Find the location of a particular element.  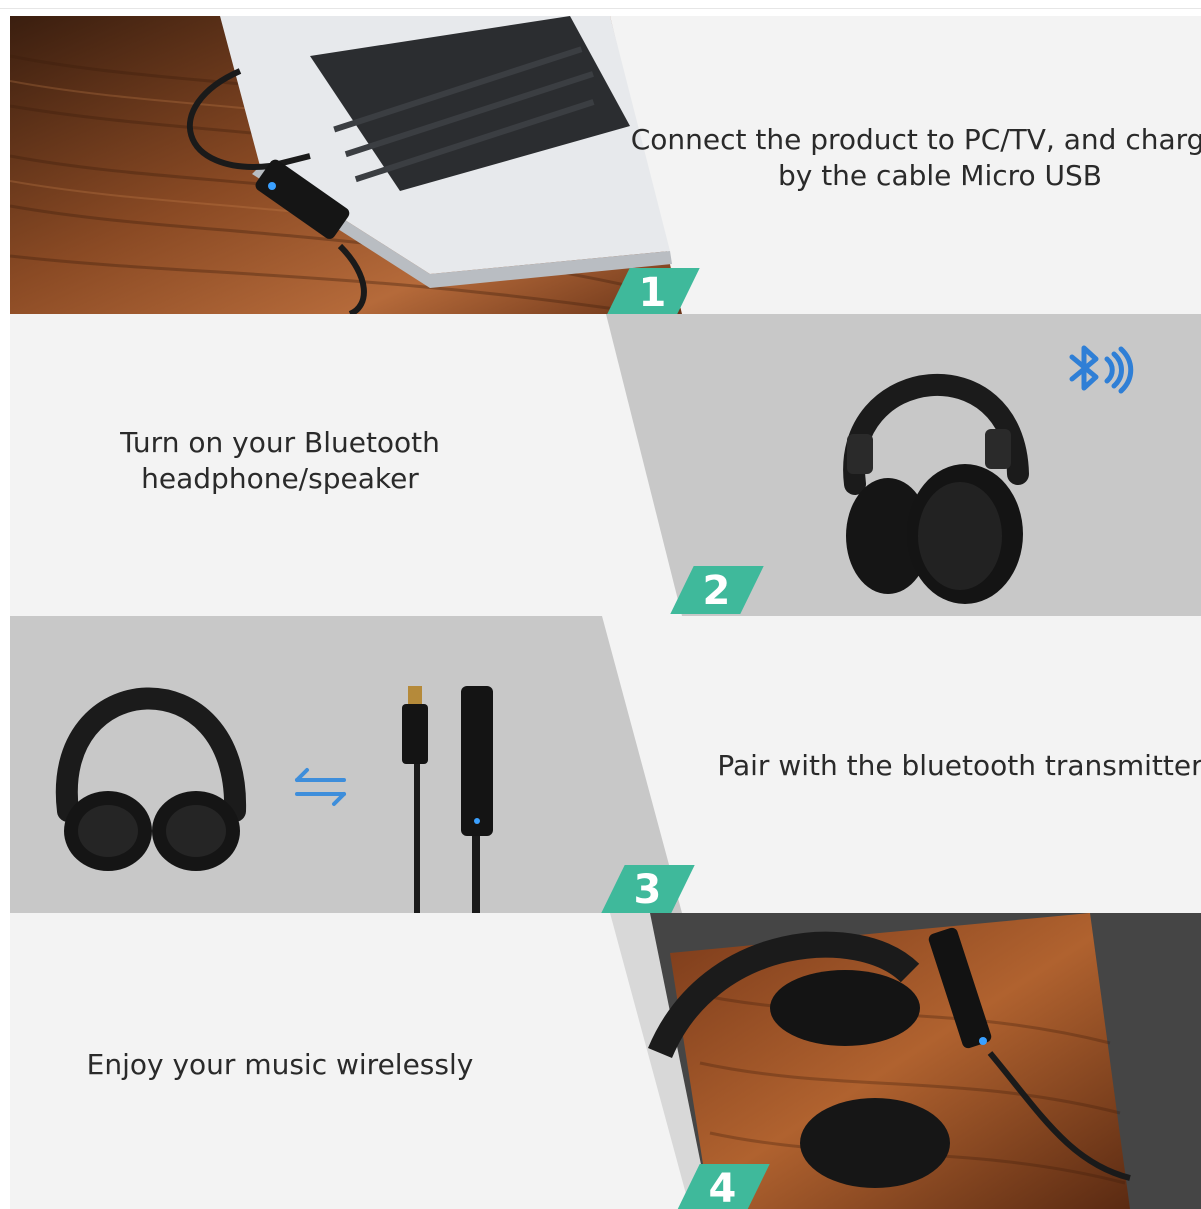

step-2-number: 2 is located at coordinates (716, 591).